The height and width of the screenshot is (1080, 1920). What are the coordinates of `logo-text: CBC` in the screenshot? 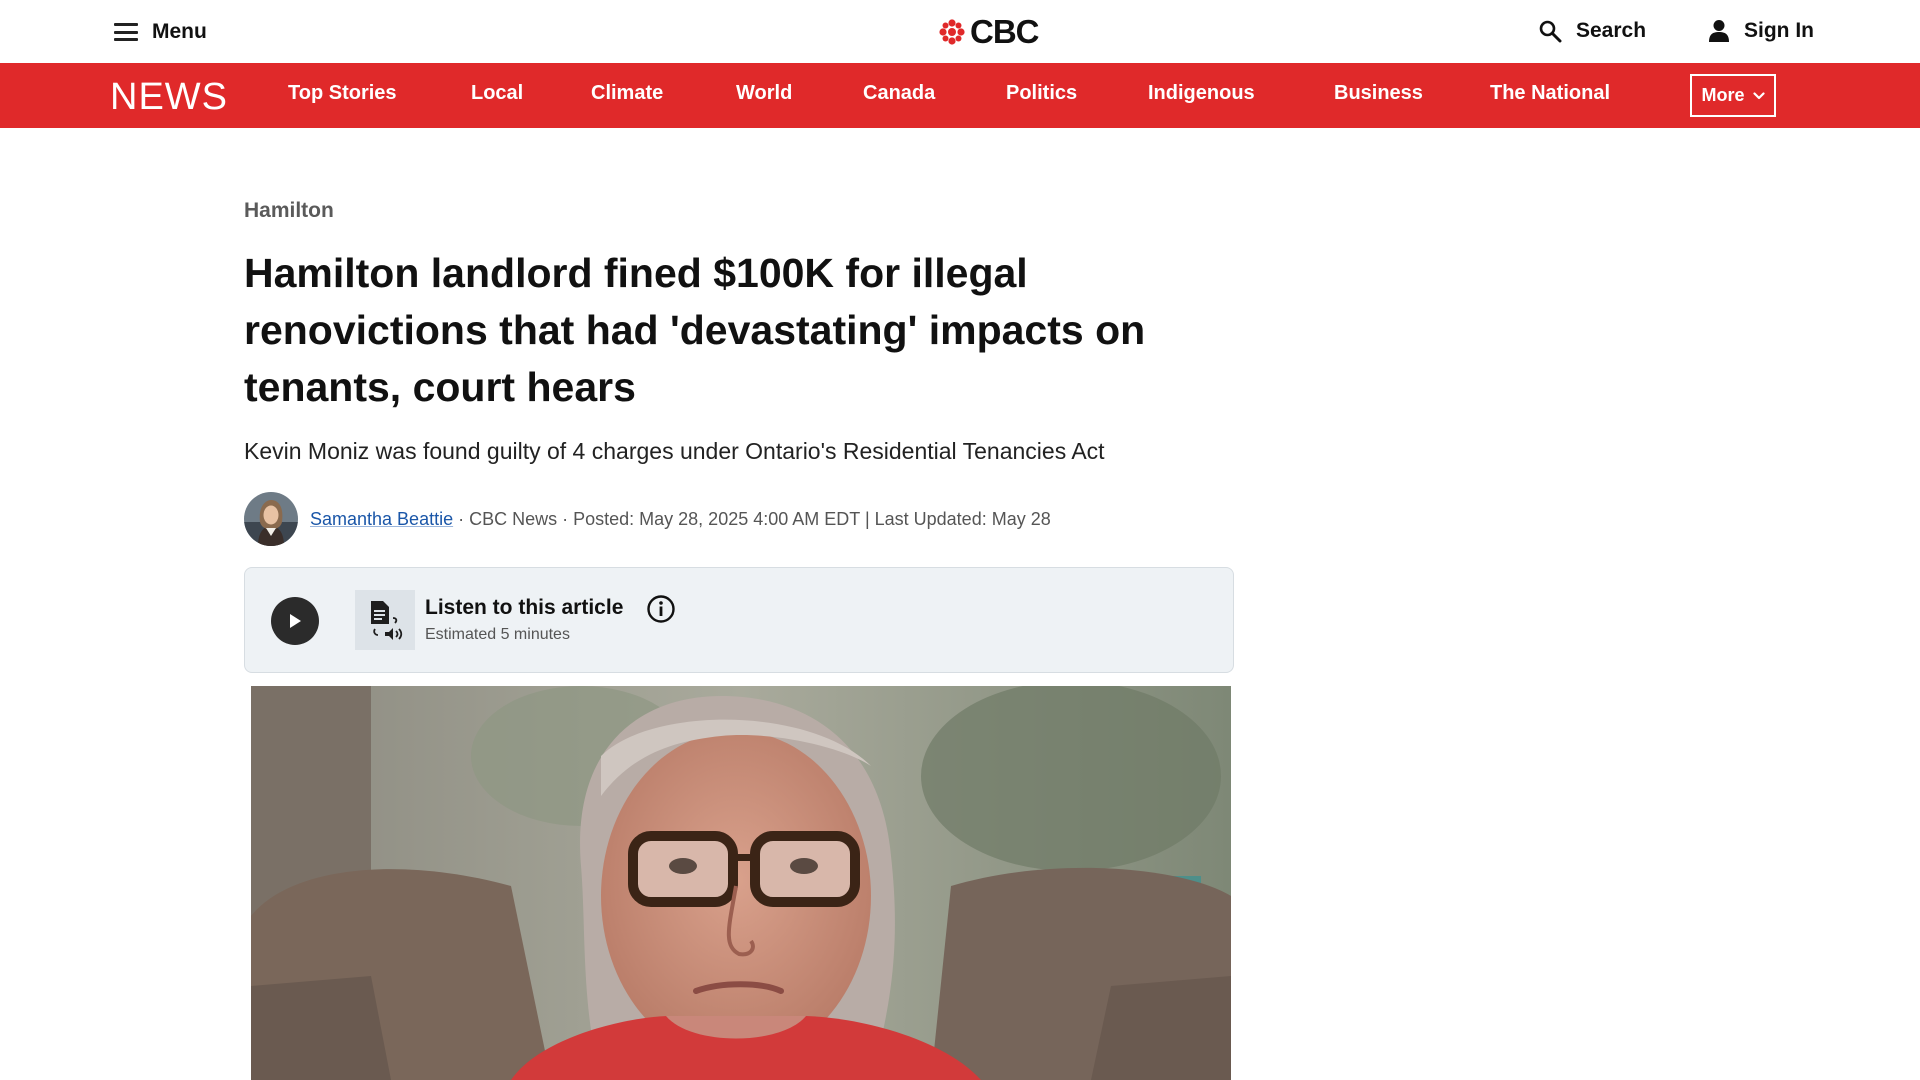 It's located at (1004, 31).